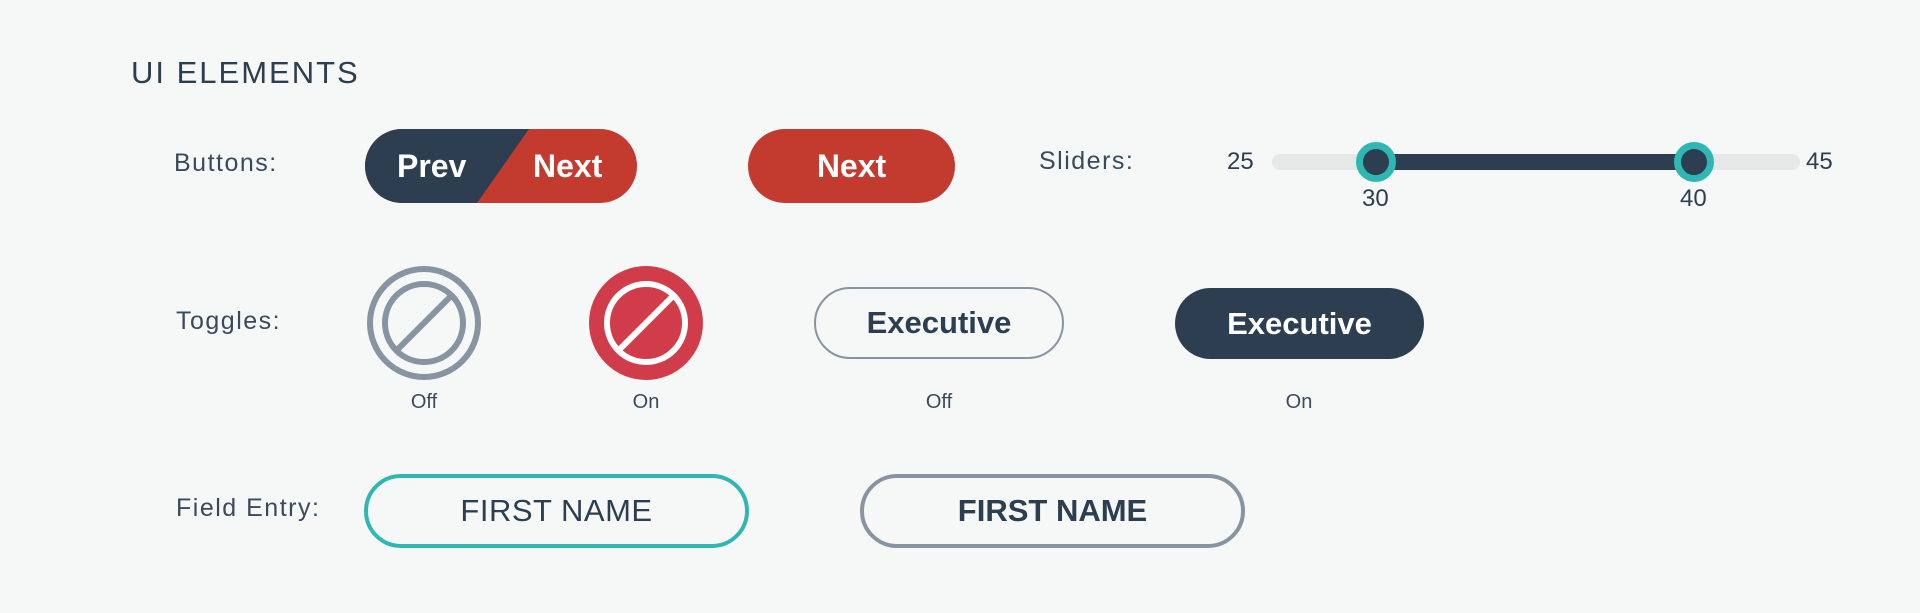 Image resolution: width=1920 pixels, height=613 pixels. What do you see at coordinates (851, 166) in the screenshot?
I see `next-pill-button: Next` at bounding box center [851, 166].